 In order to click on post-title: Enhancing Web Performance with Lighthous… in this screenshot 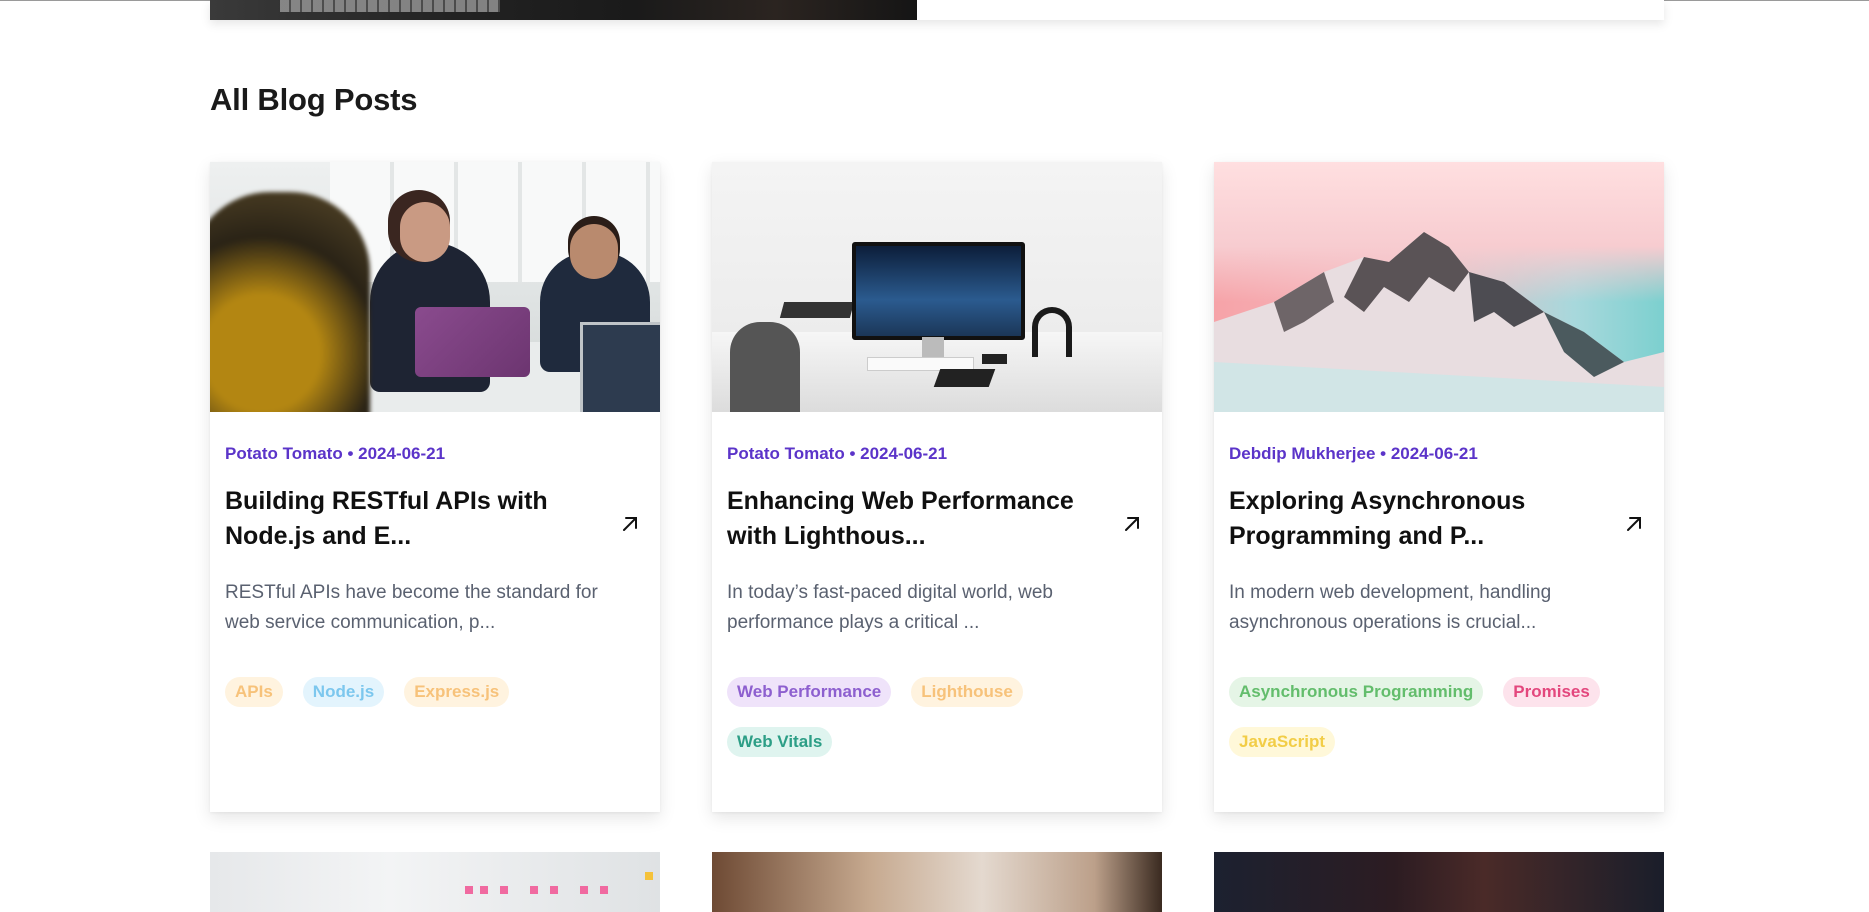, I will do `click(907, 519)`.